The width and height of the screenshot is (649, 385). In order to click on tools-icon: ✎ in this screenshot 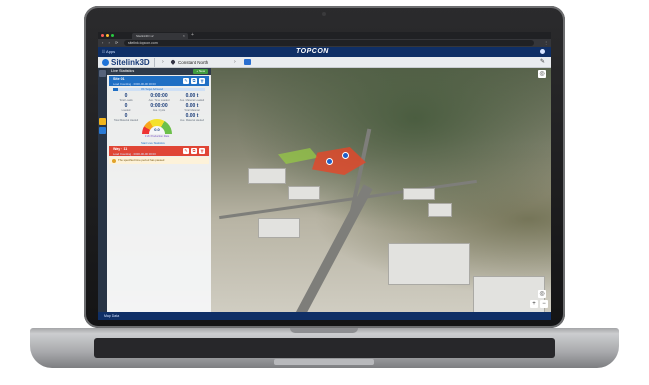, I will do `click(542, 62)`.